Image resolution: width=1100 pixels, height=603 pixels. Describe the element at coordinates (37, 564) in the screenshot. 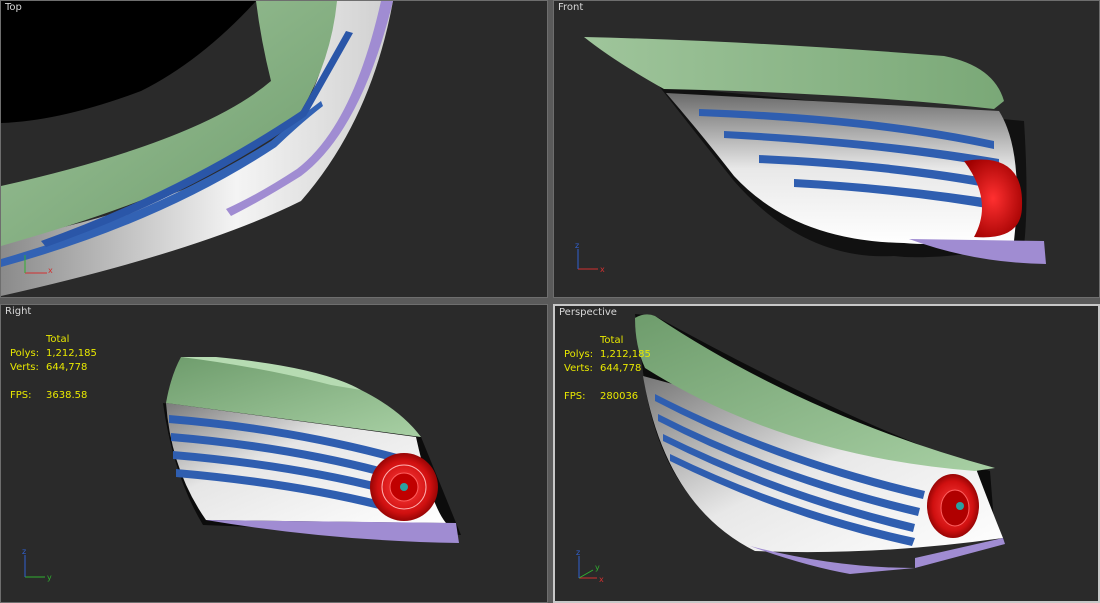

I see `axis-gizmo-icon: z y` at that location.